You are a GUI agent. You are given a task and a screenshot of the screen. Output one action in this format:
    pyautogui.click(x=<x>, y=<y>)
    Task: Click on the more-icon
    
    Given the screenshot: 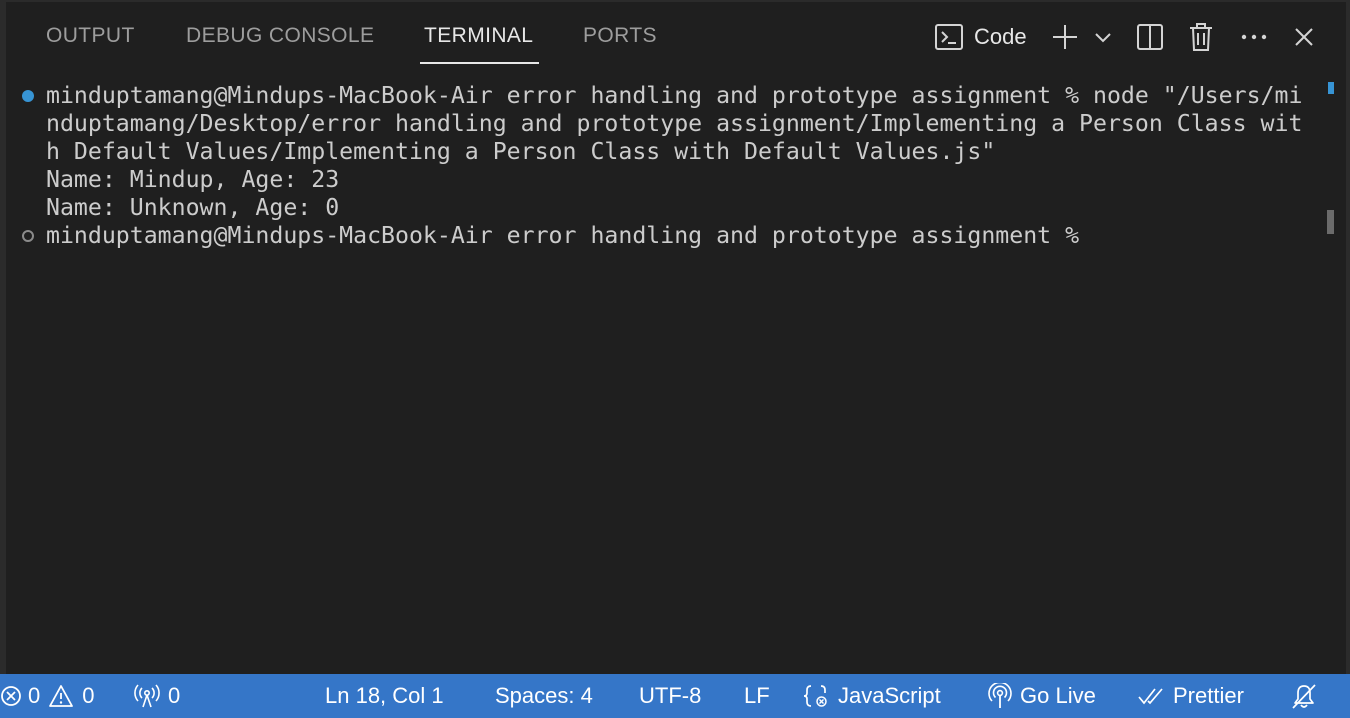 What is the action you would take?
    pyautogui.click(x=1254, y=37)
    